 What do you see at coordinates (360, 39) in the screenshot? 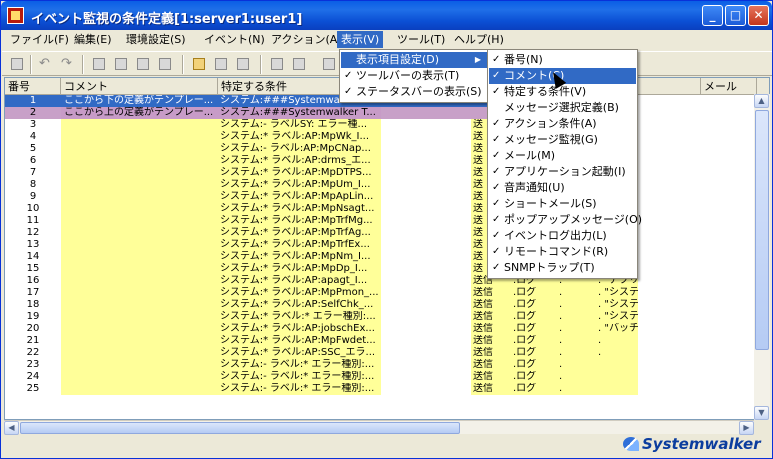
I see `menu-view: 表示(V)` at bounding box center [360, 39].